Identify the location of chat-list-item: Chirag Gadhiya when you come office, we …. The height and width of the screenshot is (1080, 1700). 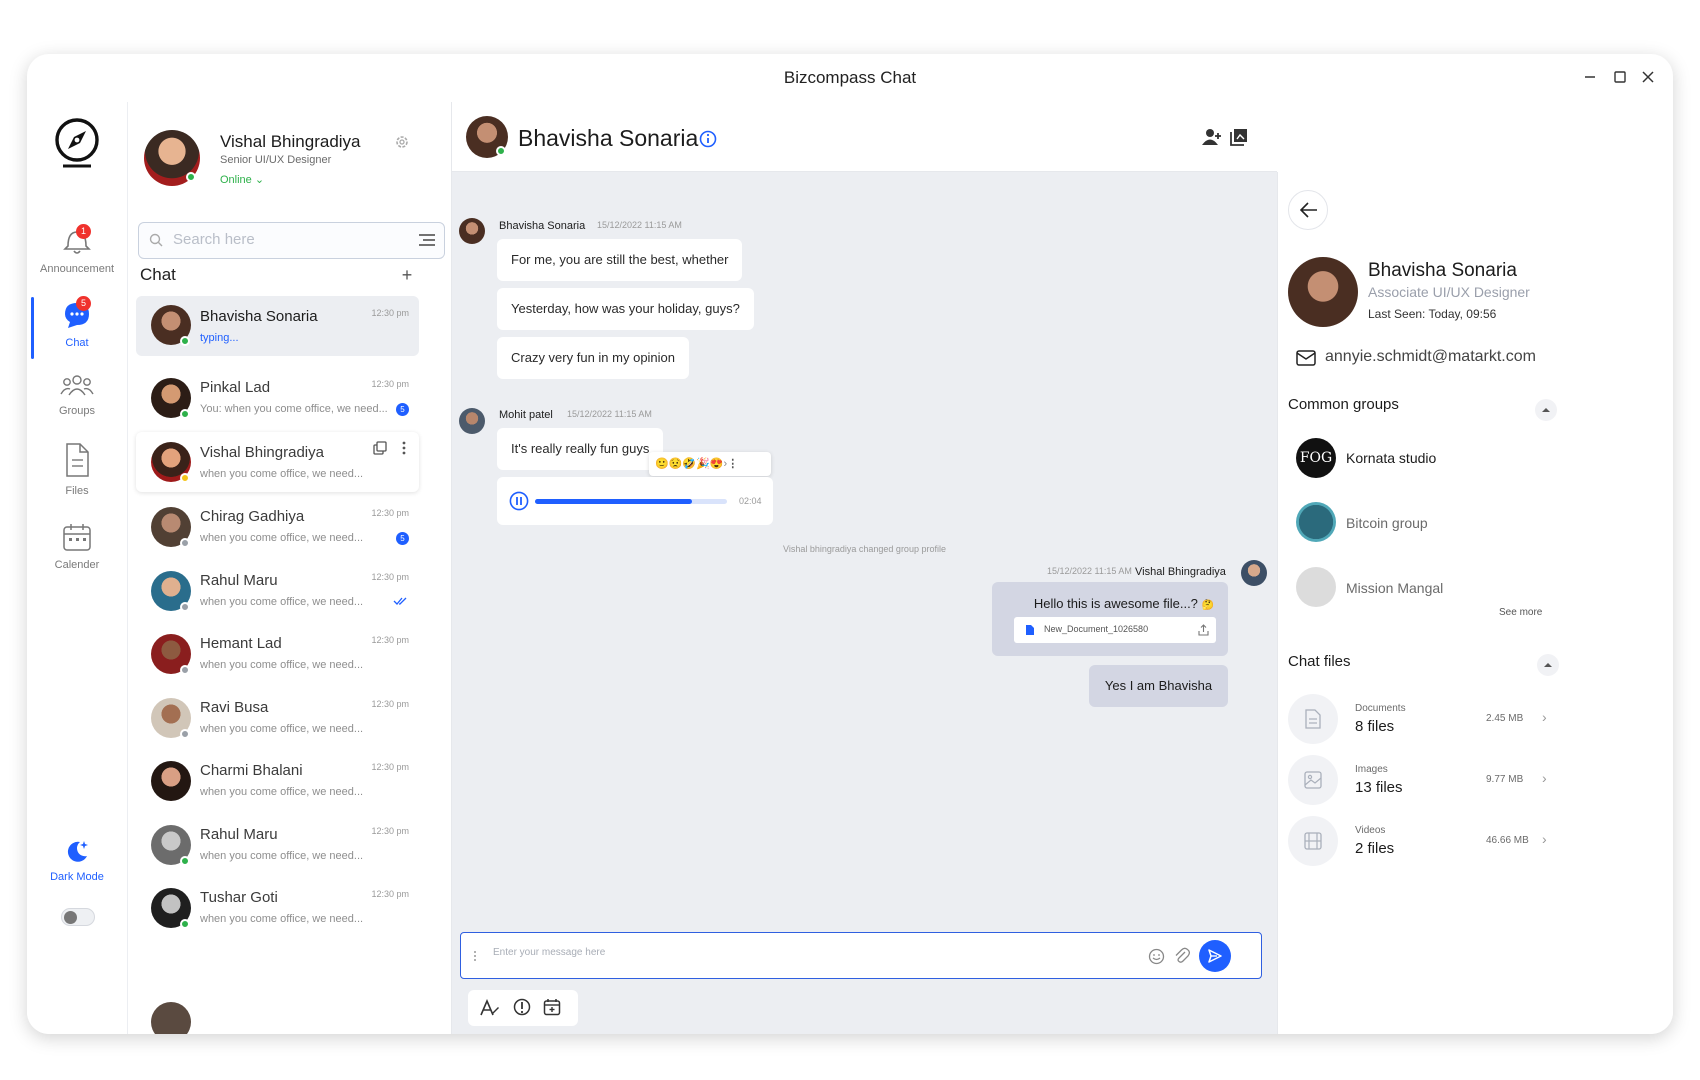
(277, 526).